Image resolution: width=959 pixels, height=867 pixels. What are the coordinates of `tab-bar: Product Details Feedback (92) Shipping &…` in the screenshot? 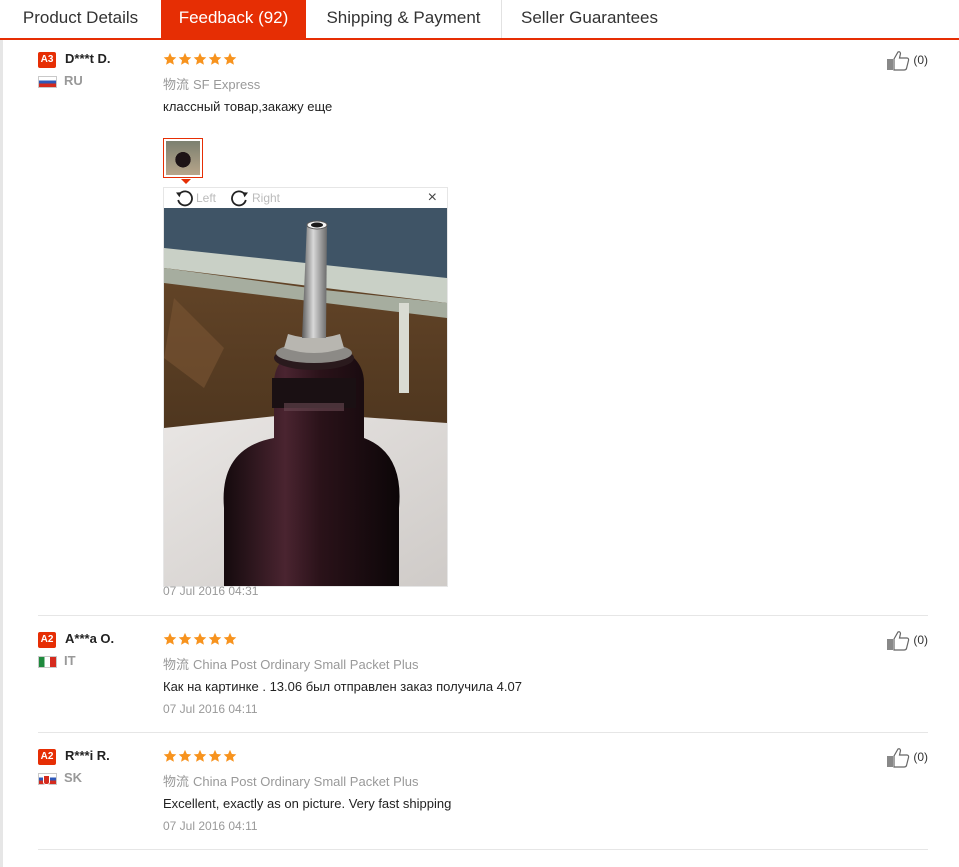 It's located at (479, 20).